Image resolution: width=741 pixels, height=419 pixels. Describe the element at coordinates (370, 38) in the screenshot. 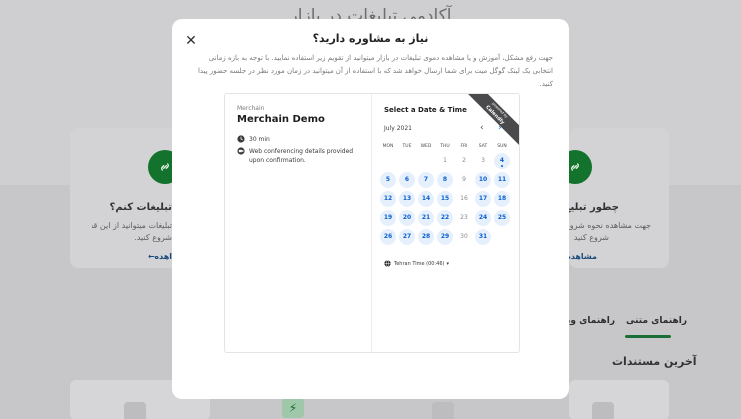

I see `modal-title: نیاز به مشاوره دارید؟` at that location.